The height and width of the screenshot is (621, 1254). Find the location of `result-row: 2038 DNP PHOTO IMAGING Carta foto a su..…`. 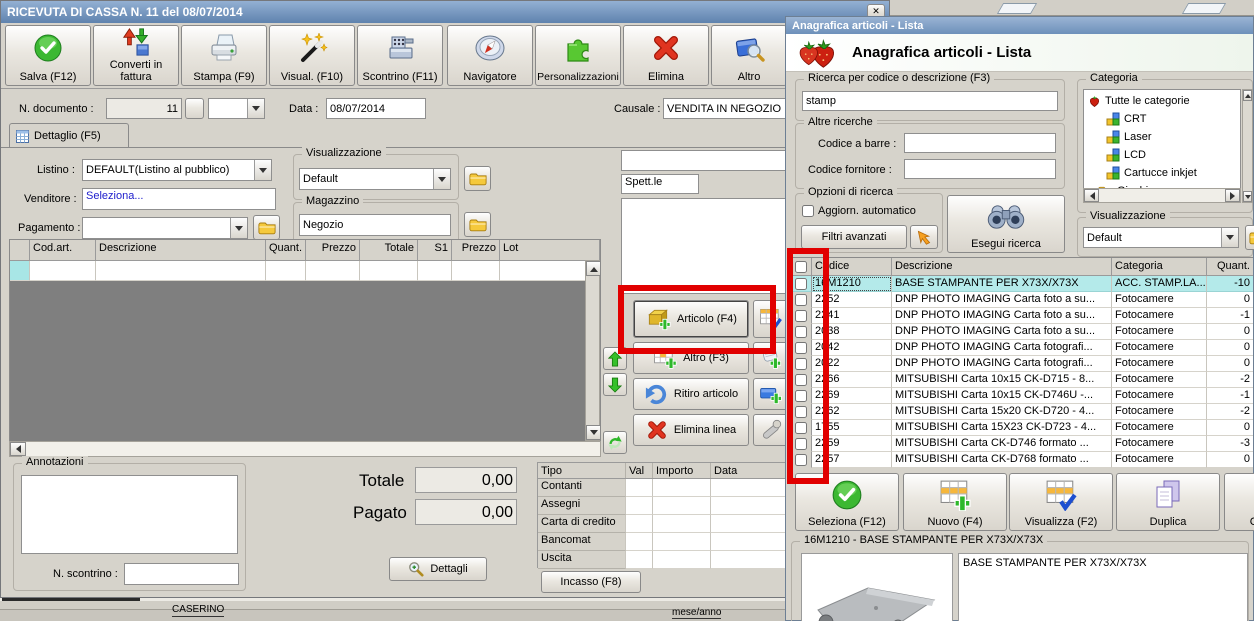

result-row: 2038 DNP PHOTO IMAGING Carta foto a su..… is located at coordinates (1021, 332).